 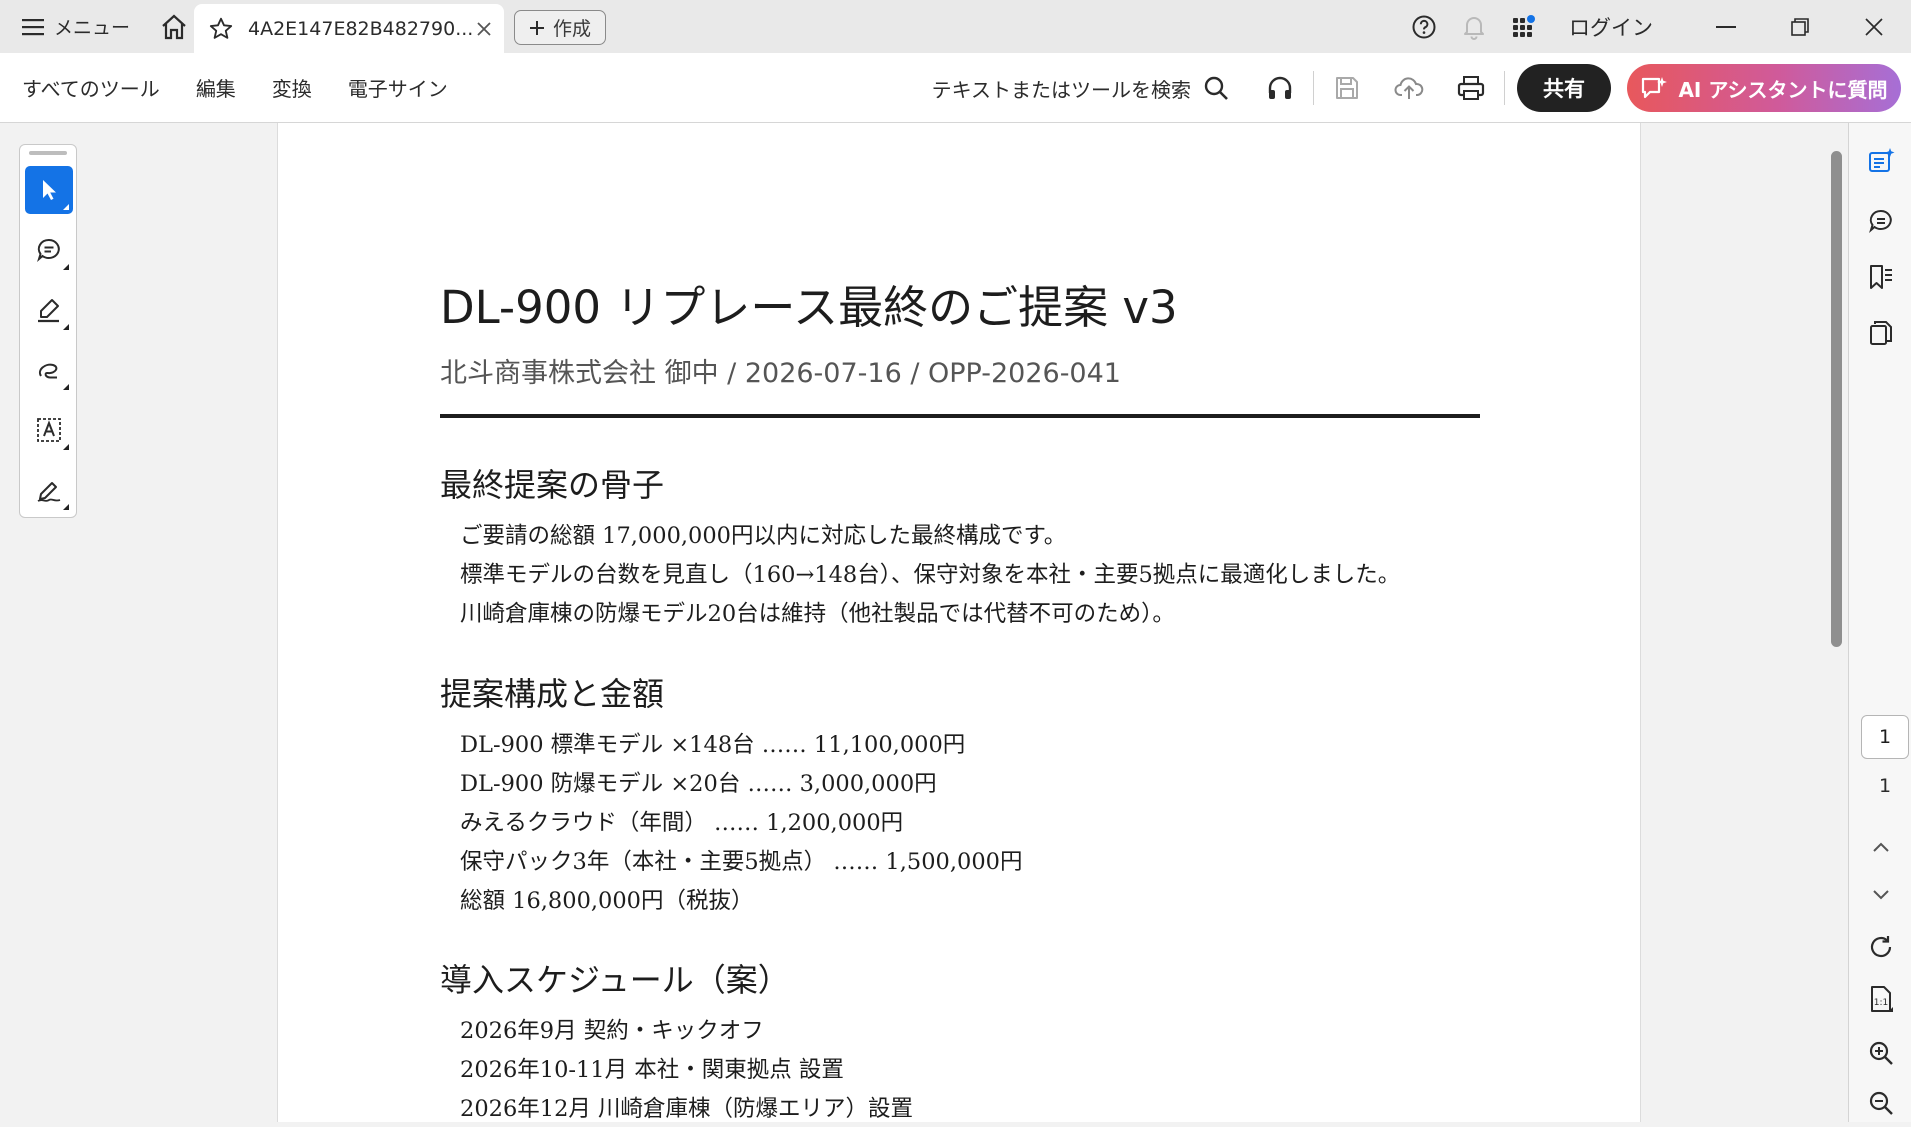 I want to click on section-heading: 最終提案の骨子, so click(x=552, y=485).